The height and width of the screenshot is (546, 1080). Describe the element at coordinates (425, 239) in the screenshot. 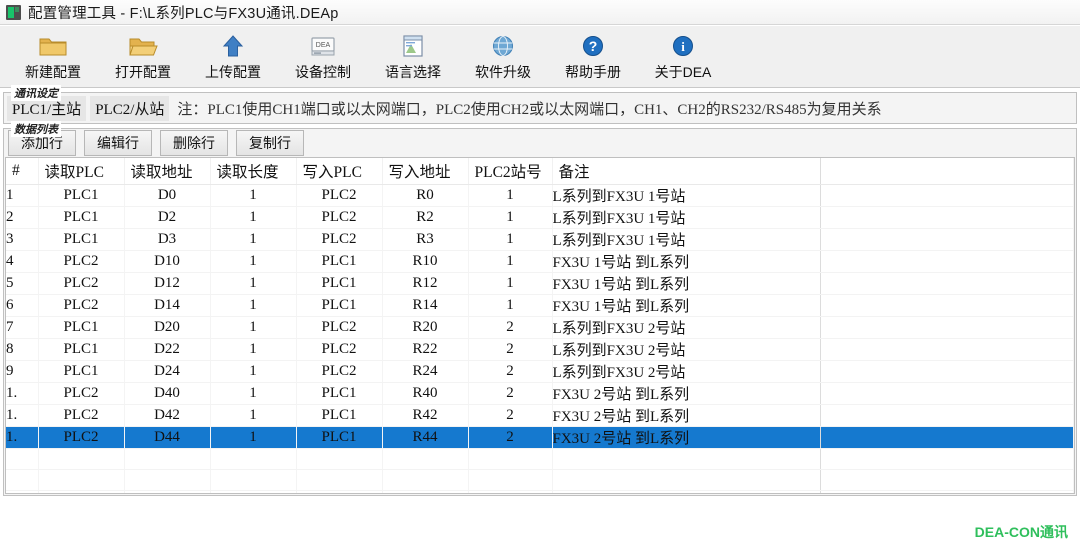

I see `row-cell-write-addr: R3` at that location.